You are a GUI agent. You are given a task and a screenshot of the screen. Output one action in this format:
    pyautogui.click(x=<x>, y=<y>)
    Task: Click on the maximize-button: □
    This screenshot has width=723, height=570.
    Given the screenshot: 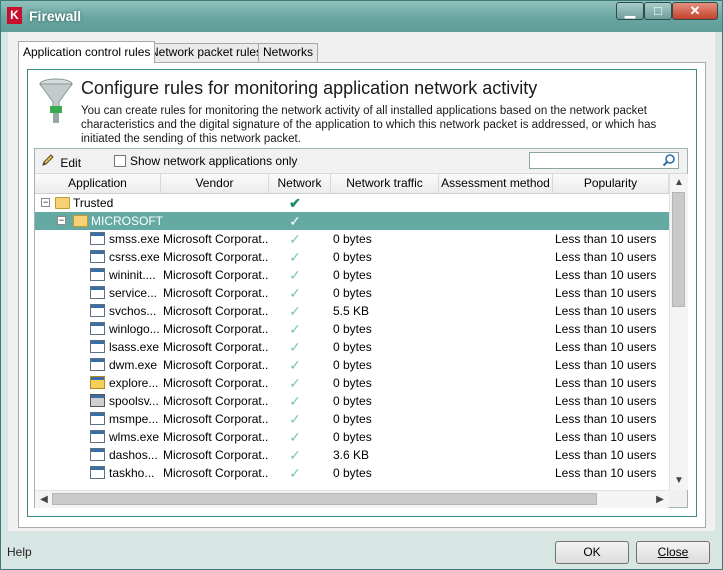 What is the action you would take?
    pyautogui.click(x=658, y=11)
    